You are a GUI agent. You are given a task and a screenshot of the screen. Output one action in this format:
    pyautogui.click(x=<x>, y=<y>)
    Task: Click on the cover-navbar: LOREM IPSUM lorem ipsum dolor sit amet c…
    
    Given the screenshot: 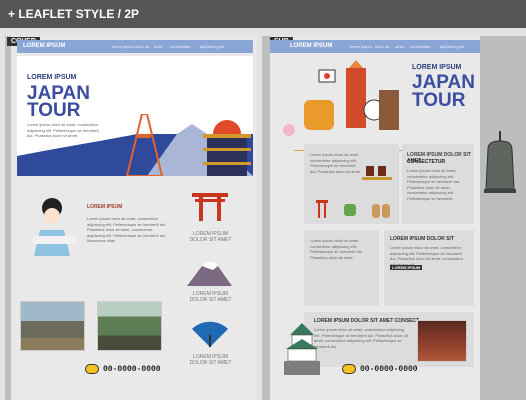 What is the action you would take?
    pyautogui.click(x=135, y=46)
    